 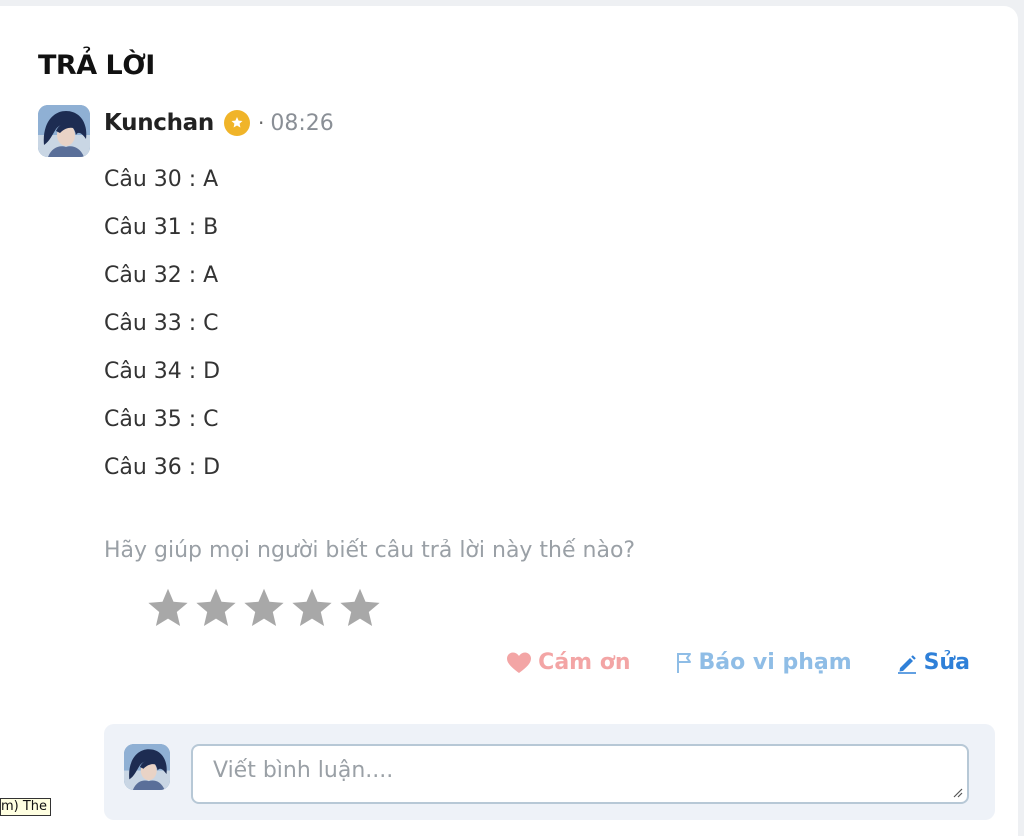 I want to click on flag-icon, so click(x=683, y=662).